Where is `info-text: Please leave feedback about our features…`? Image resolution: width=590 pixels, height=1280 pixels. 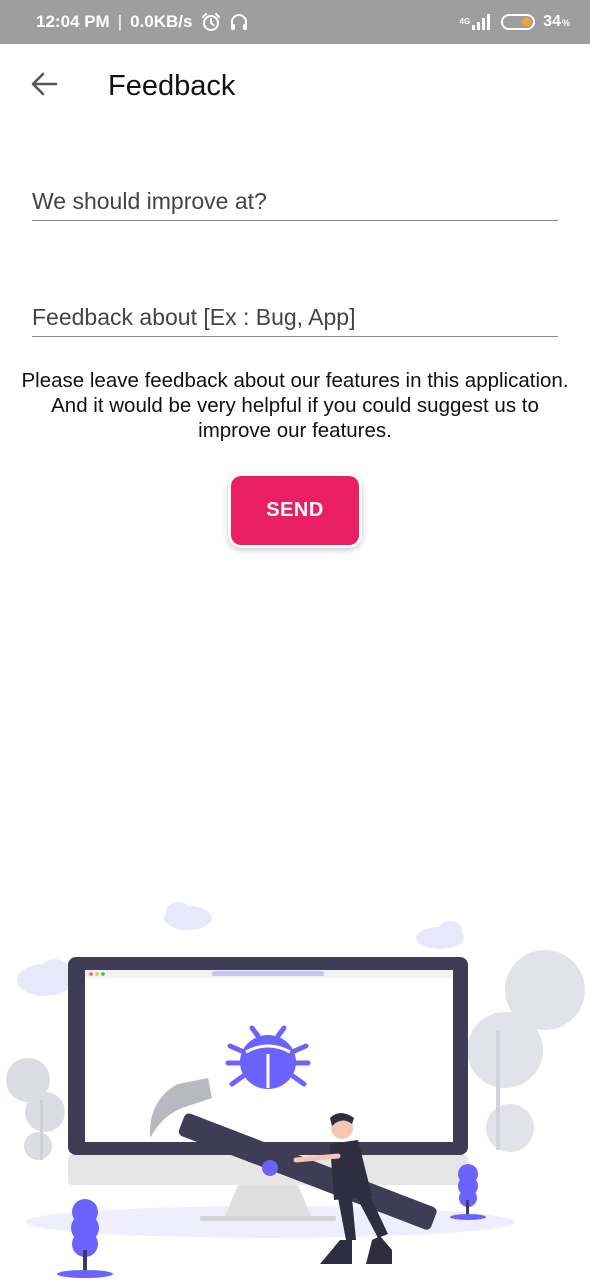 info-text: Please leave feedback about our features… is located at coordinates (295, 405).